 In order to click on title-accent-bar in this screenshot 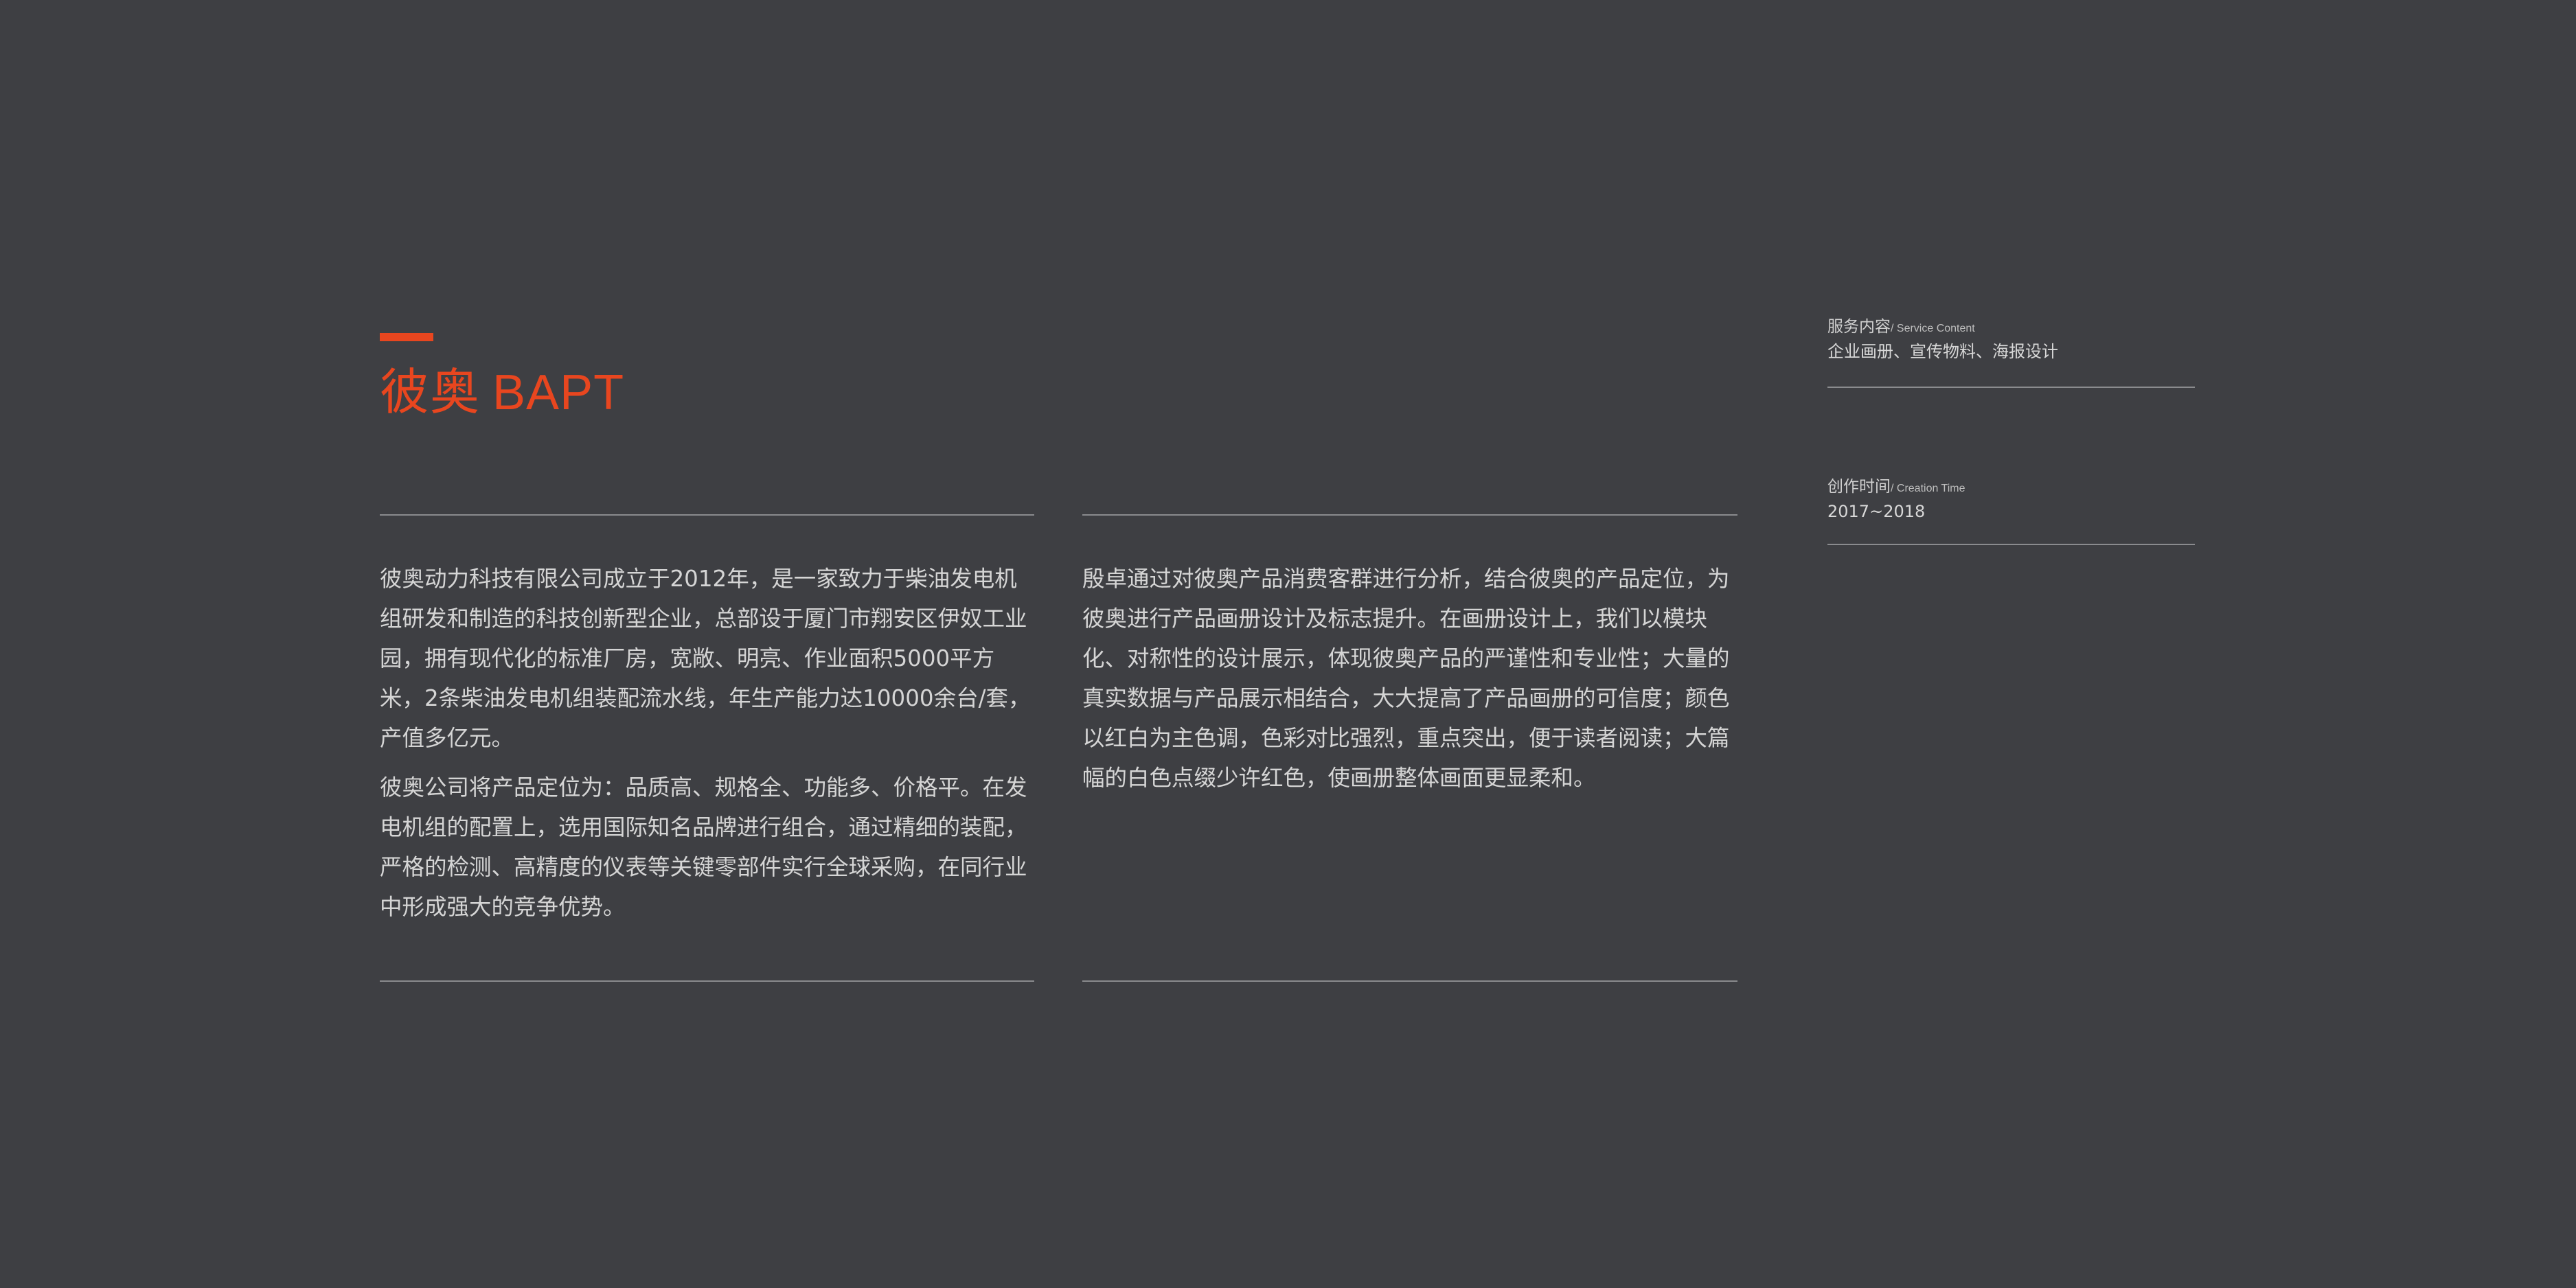, I will do `click(406, 337)`.